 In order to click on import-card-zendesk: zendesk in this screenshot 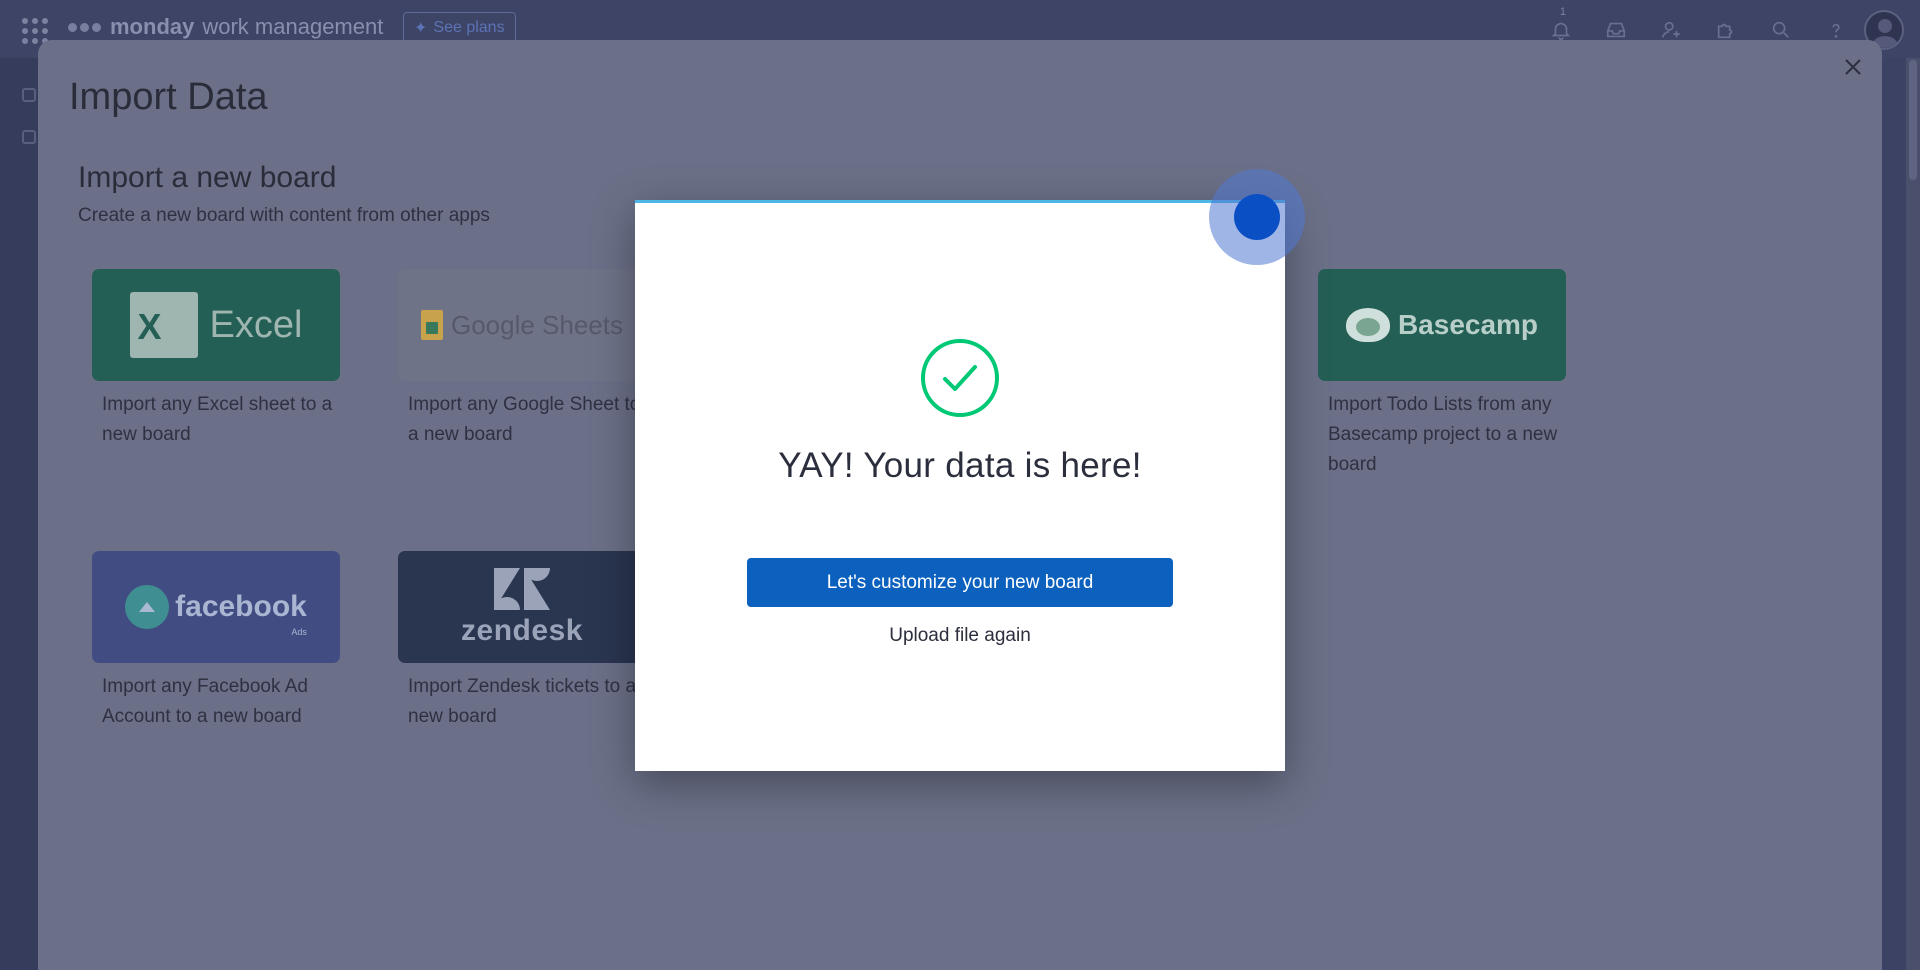, I will do `click(522, 607)`.